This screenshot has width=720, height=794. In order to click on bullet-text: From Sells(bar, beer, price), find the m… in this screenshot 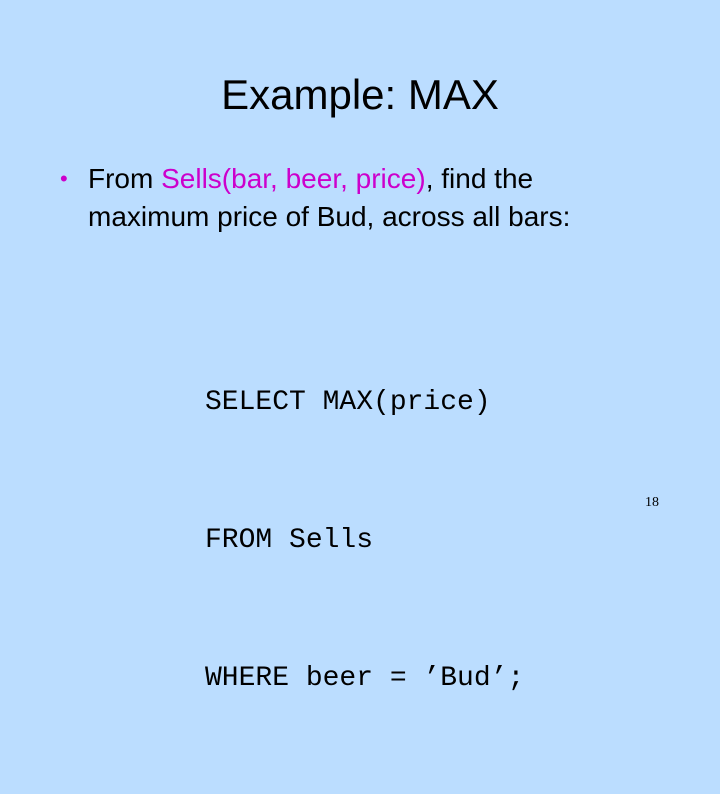, I will do `click(378, 198)`.